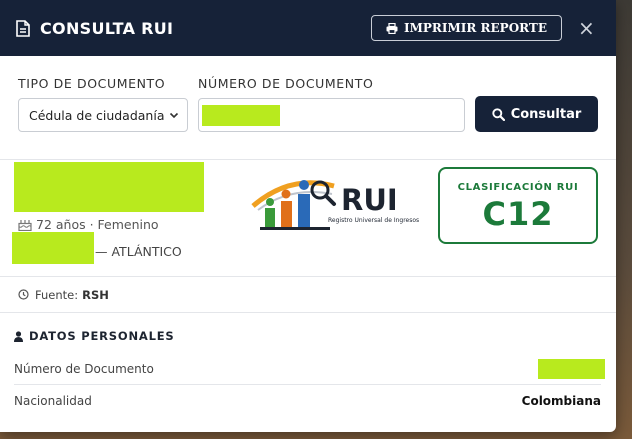 The height and width of the screenshot is (439, 632). I want to click on rui-brand-text: RUI, so click(369, 200).